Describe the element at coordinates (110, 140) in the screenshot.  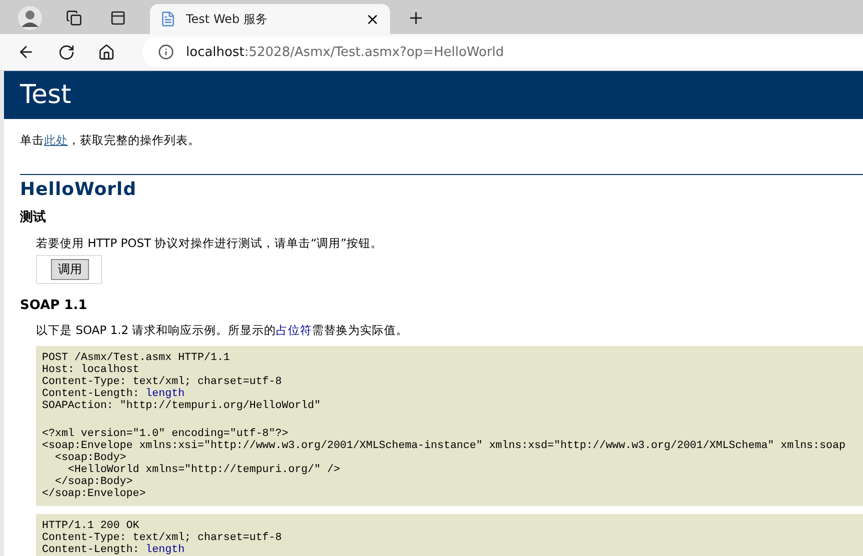
I see `paragraph: 单击此处，获取完整的操作列表。` at that location.